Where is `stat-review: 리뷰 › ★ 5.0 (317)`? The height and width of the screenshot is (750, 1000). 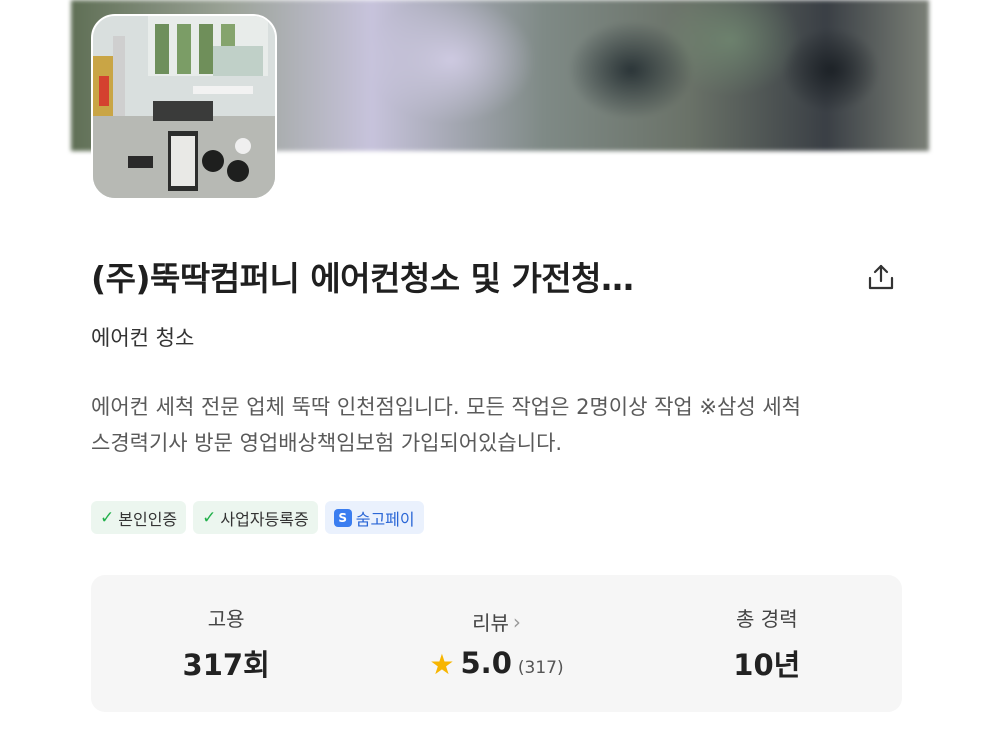
stat-review: 리뷰 › ★ 5.0 (317) is located at coordinates (496, 643).